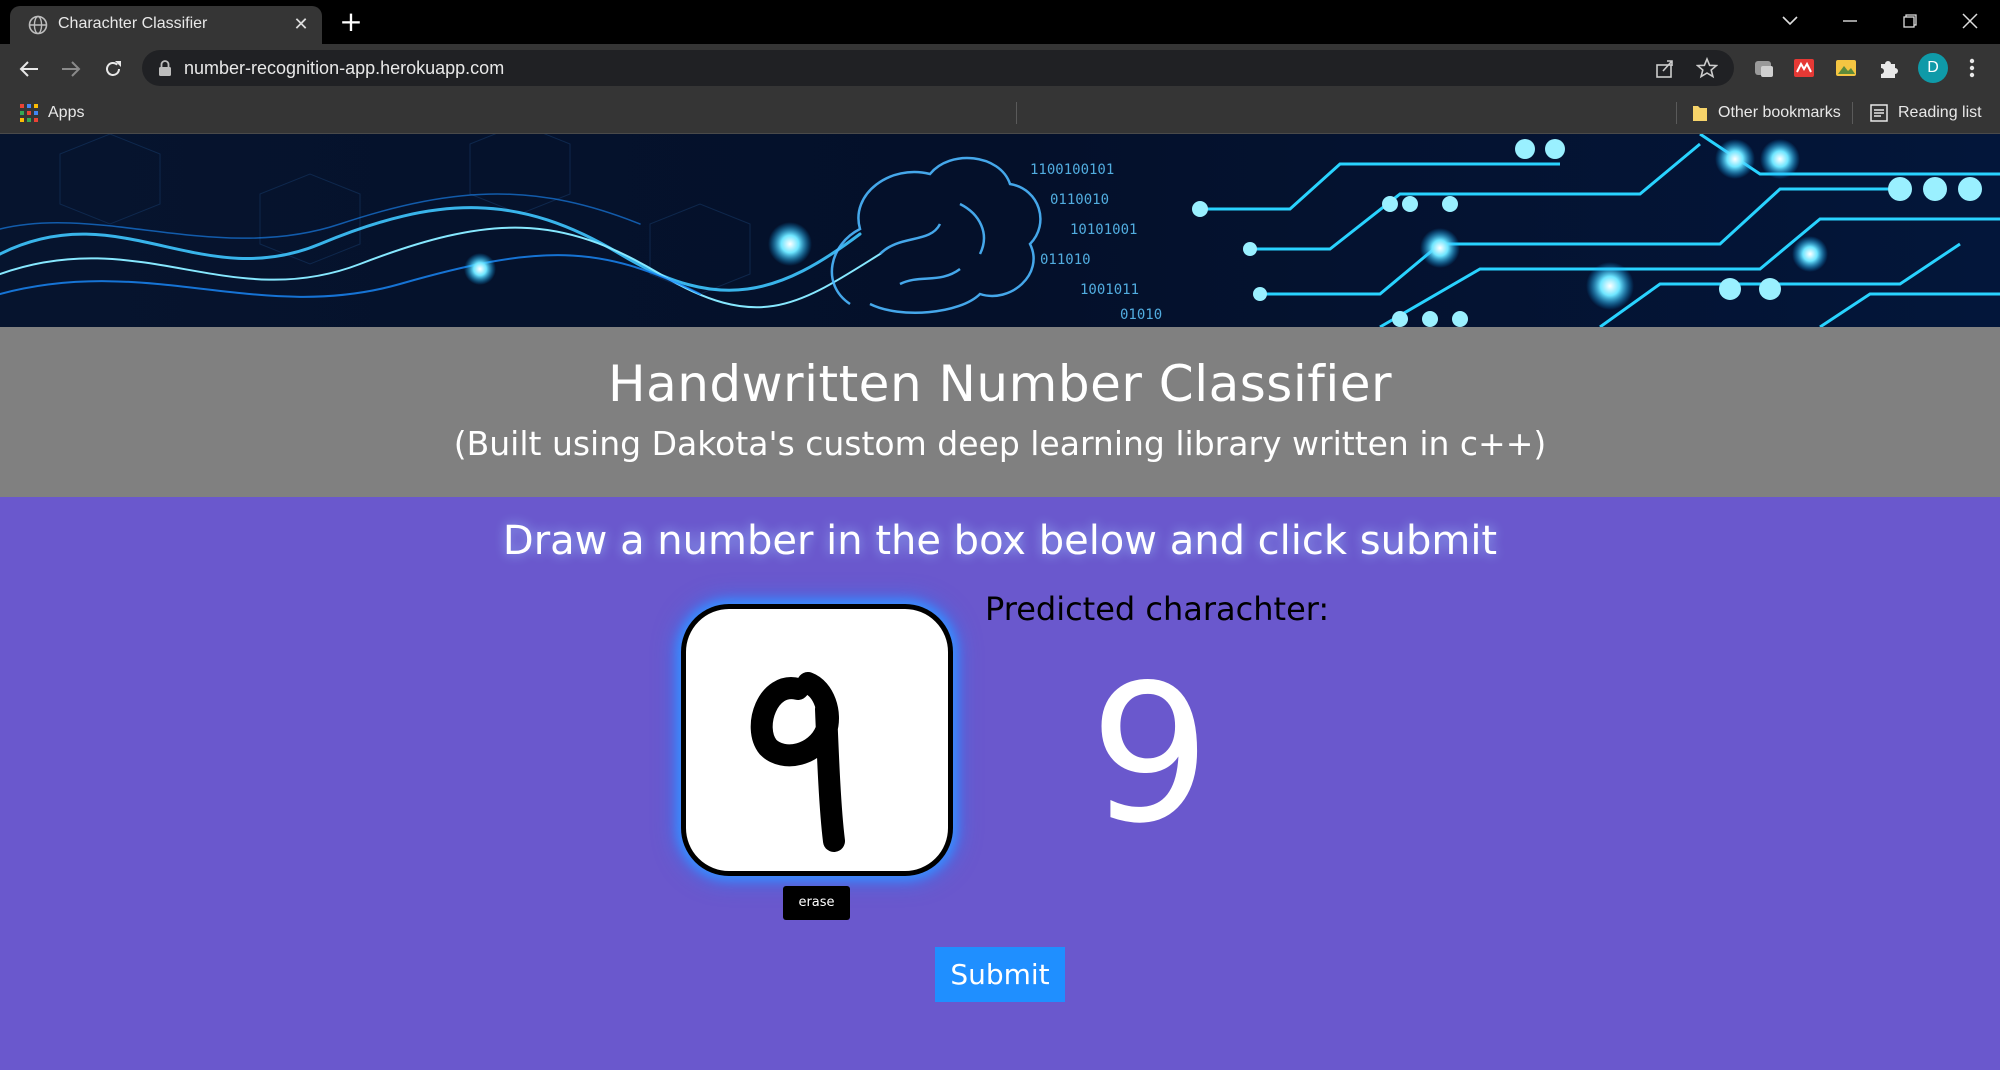 The height and width of the screenshot is (1070, 2000). What do you see at coordinates (816, 903) in the screenshot?
I see `erase-button: erase` at bounding box center [816, 903].